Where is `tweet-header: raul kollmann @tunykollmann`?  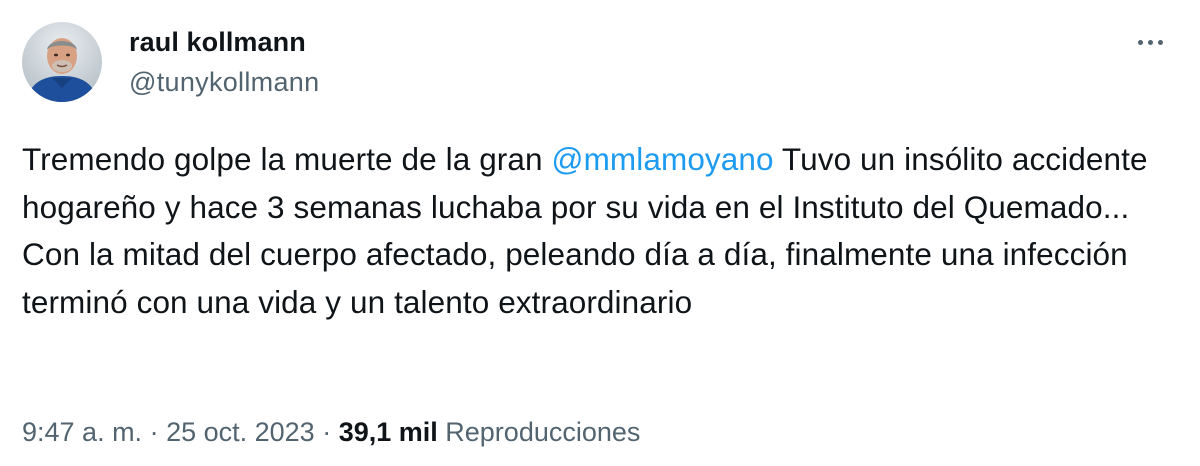 tweet-header: raul kollmann @tunykollmann is located at coordinates (170, 62).